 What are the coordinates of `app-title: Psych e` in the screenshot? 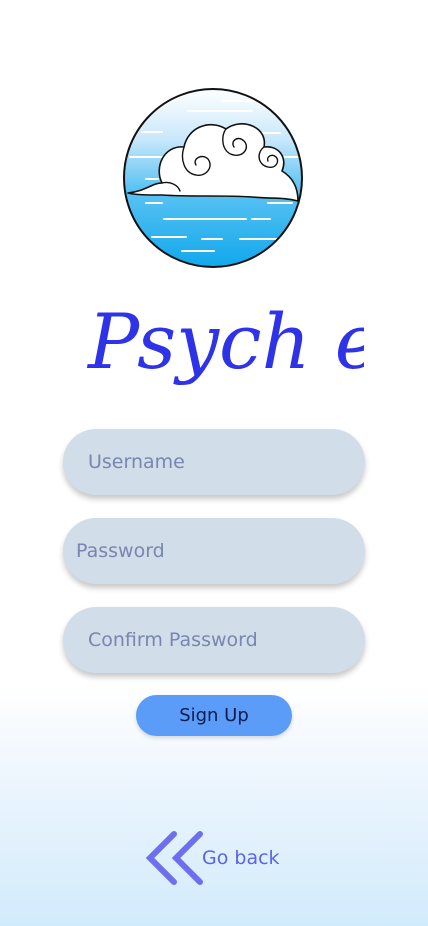 It's located at (225, 341).